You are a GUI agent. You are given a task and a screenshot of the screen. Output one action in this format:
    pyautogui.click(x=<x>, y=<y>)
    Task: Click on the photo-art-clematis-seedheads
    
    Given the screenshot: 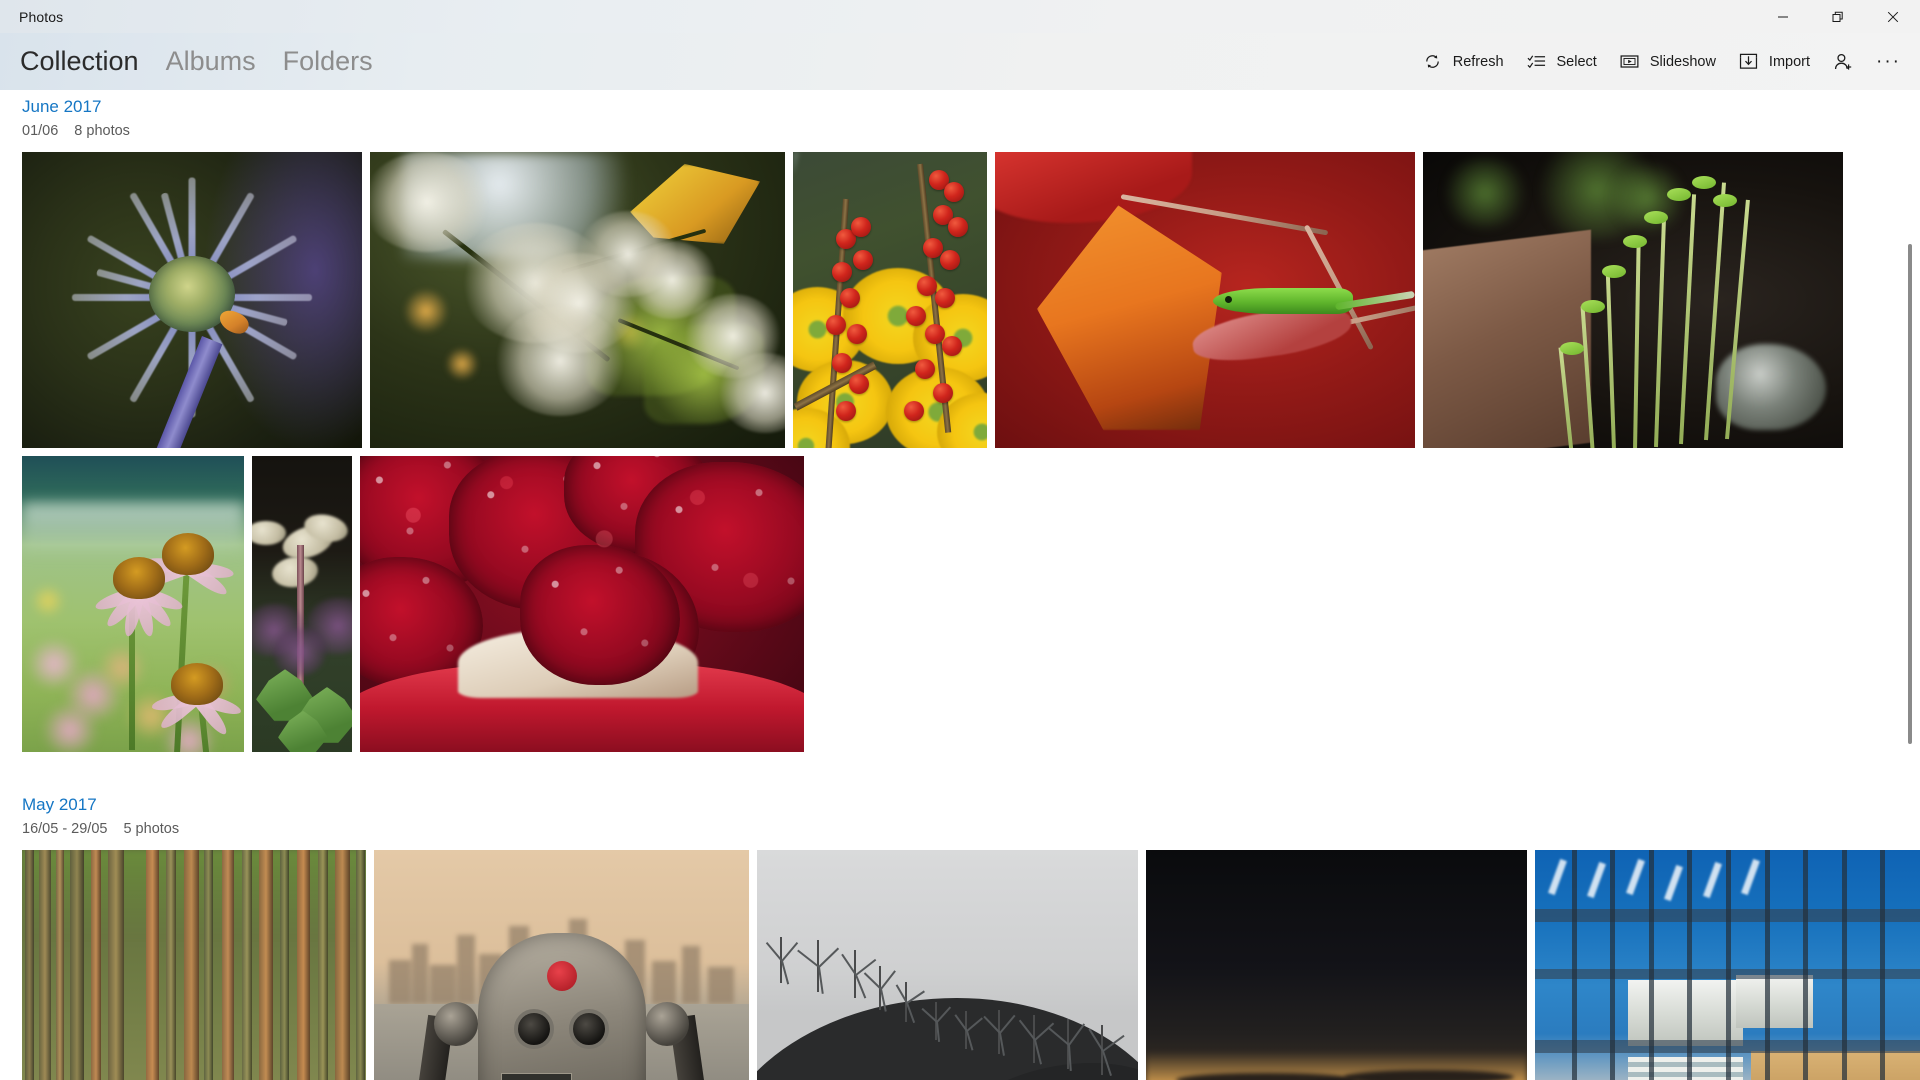 What is the action you would take?
    pyautogui.click(x=577, y=300)
    